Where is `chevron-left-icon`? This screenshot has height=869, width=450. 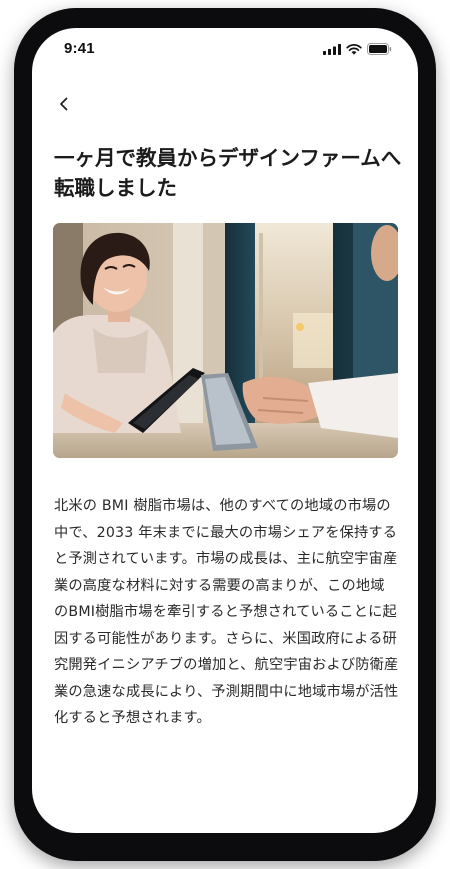
chevron-left-icon is located at coordinates (64, 104).